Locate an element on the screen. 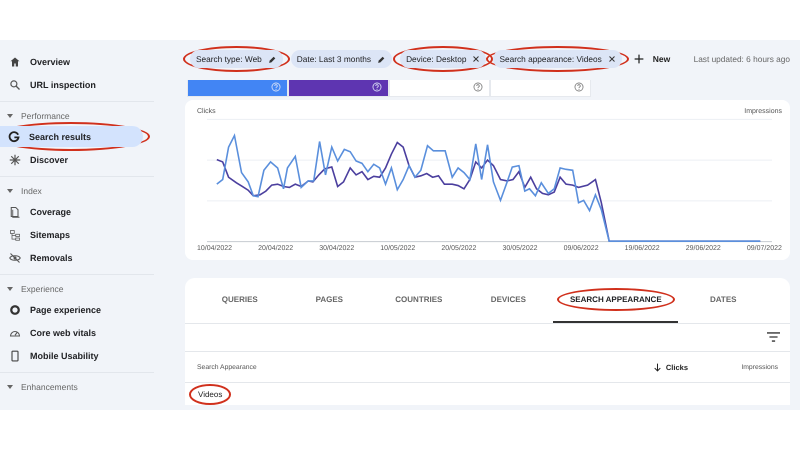 The width and height of the screenshot is (800, 450). eye-off-icon is located at coordinates (15, 258).